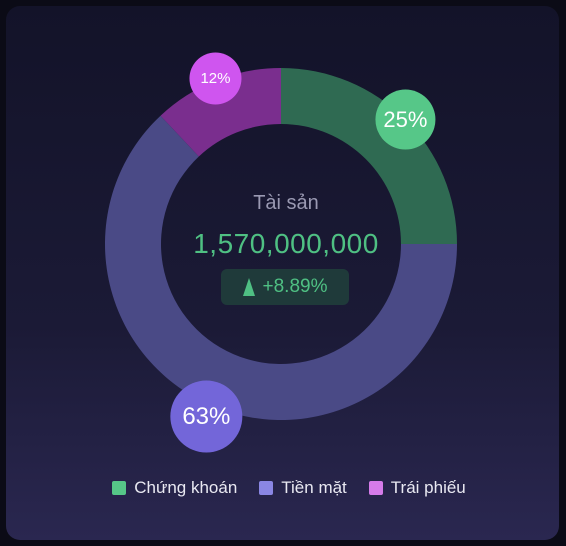 This screenshot has width=566, height=546. I want to click on legend-label: Tiền mặt, so click(314, 487).